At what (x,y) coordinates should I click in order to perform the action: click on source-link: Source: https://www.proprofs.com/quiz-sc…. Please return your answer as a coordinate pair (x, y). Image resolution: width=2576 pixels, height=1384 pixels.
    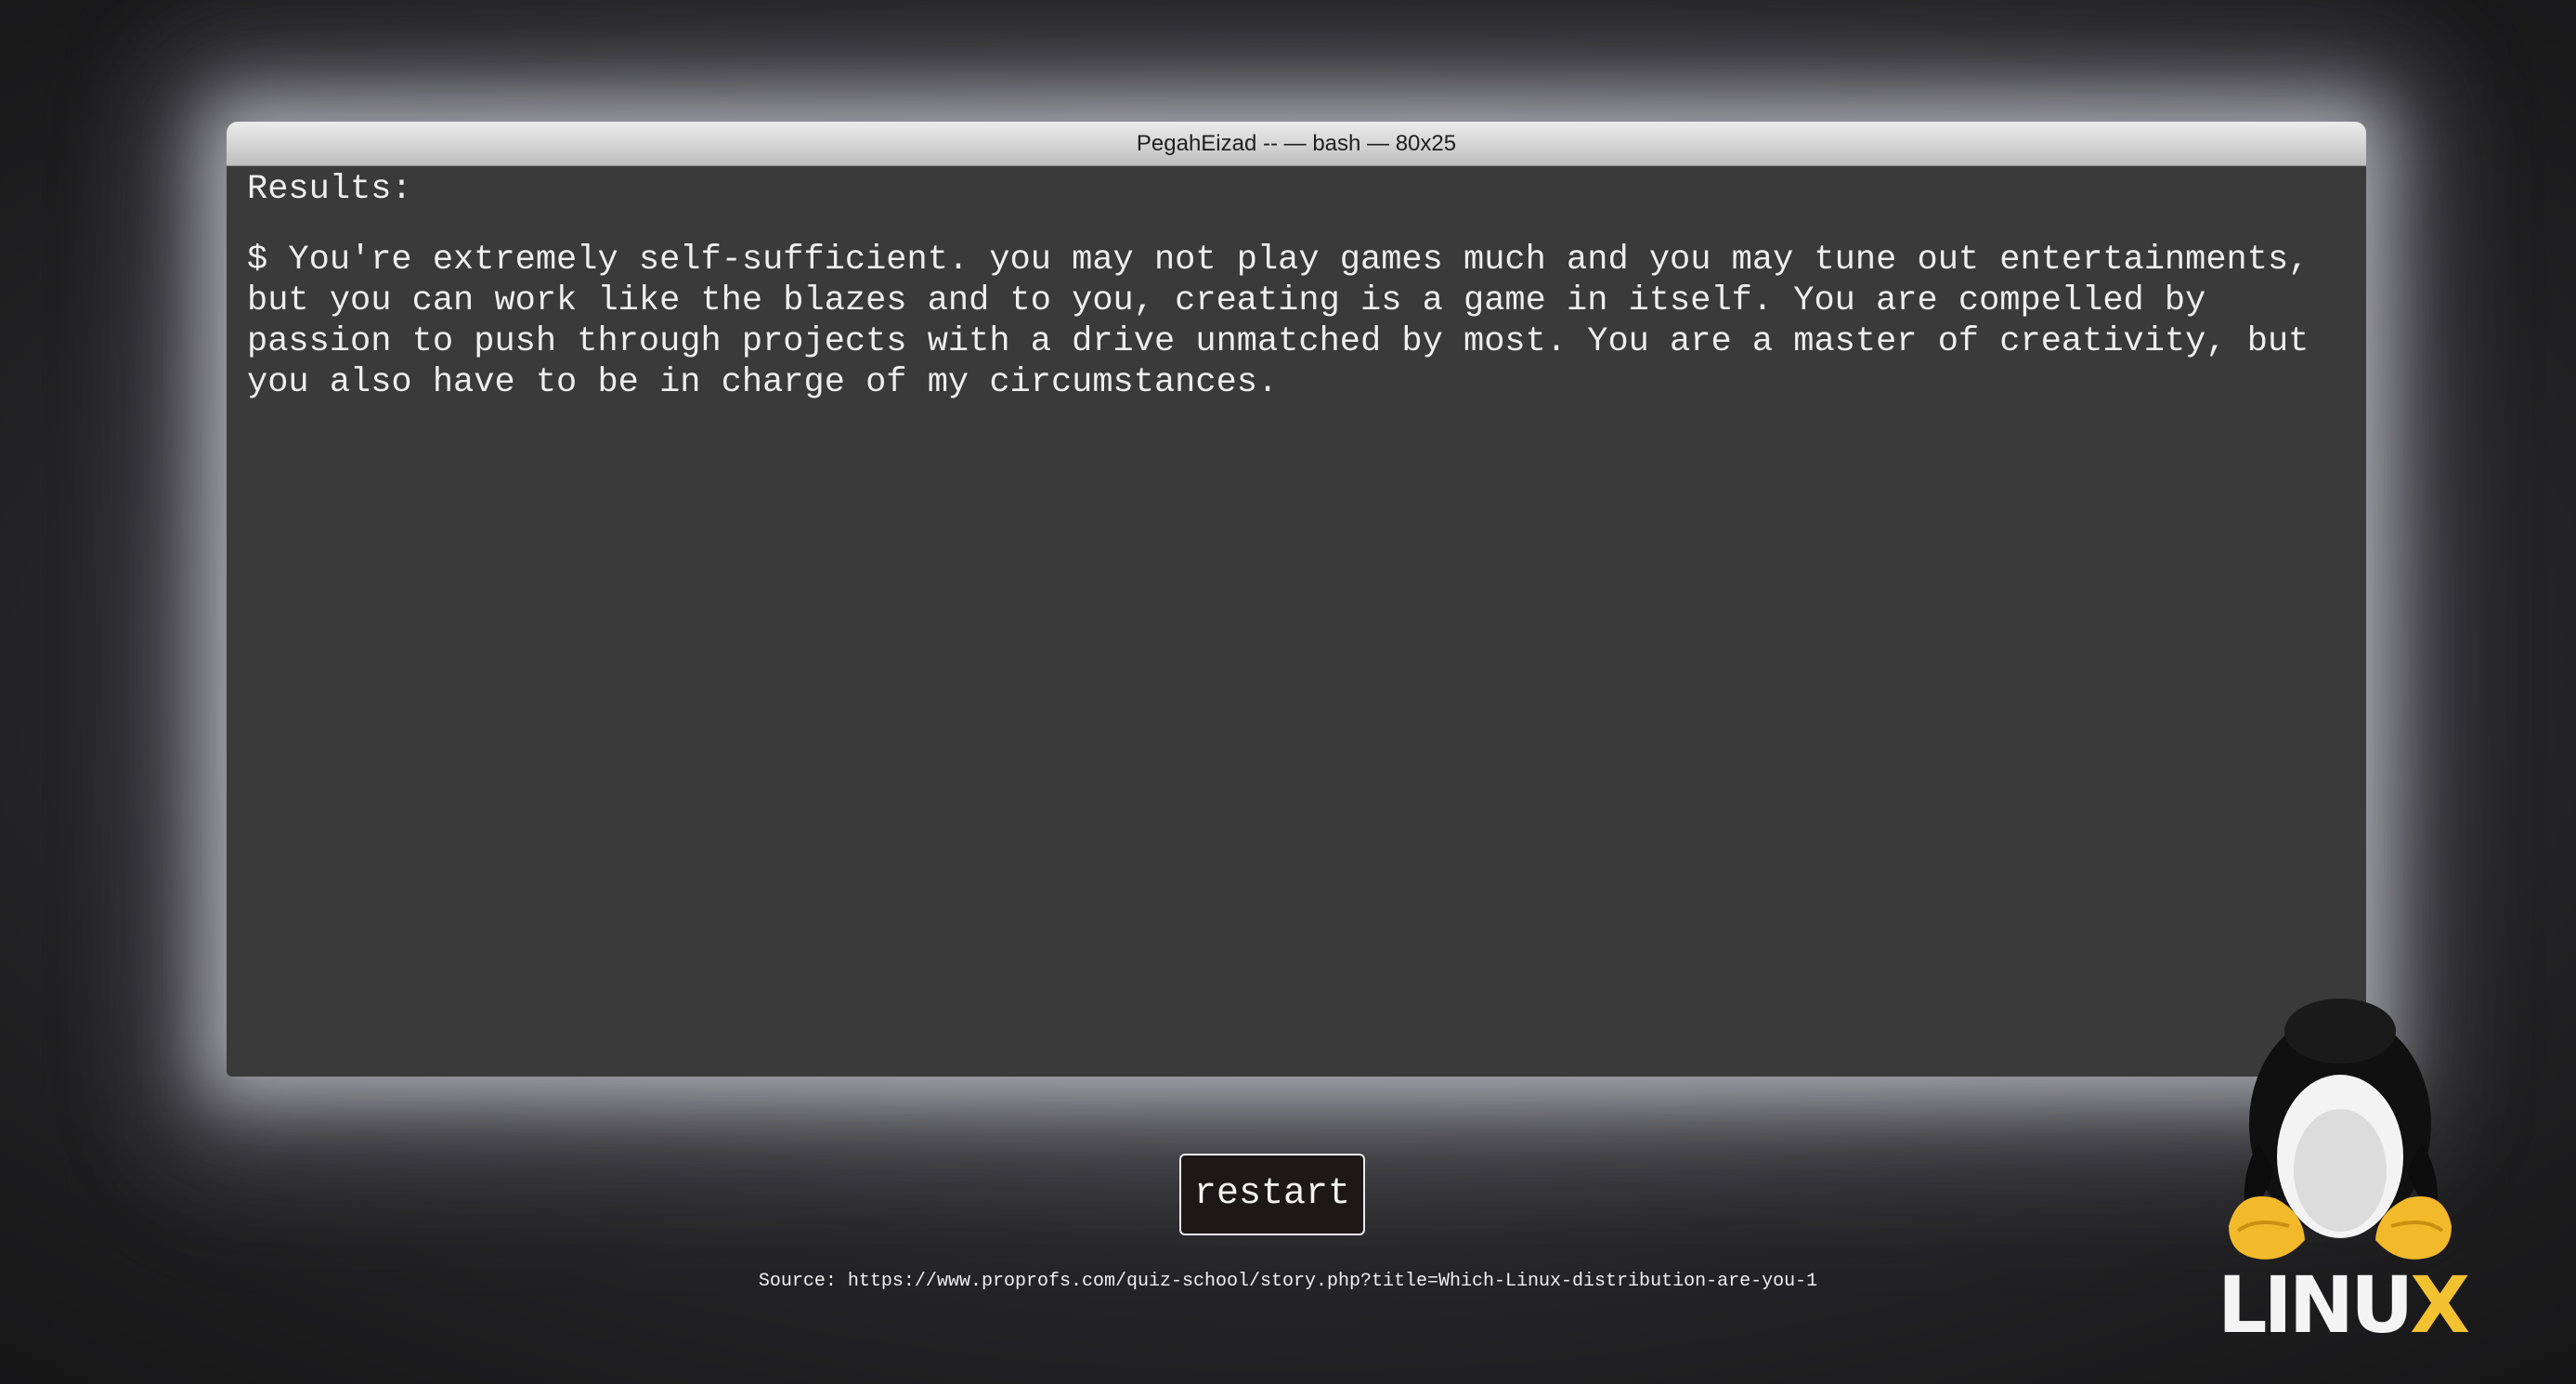
    Looking at the image, I should click on (1288, 1282).